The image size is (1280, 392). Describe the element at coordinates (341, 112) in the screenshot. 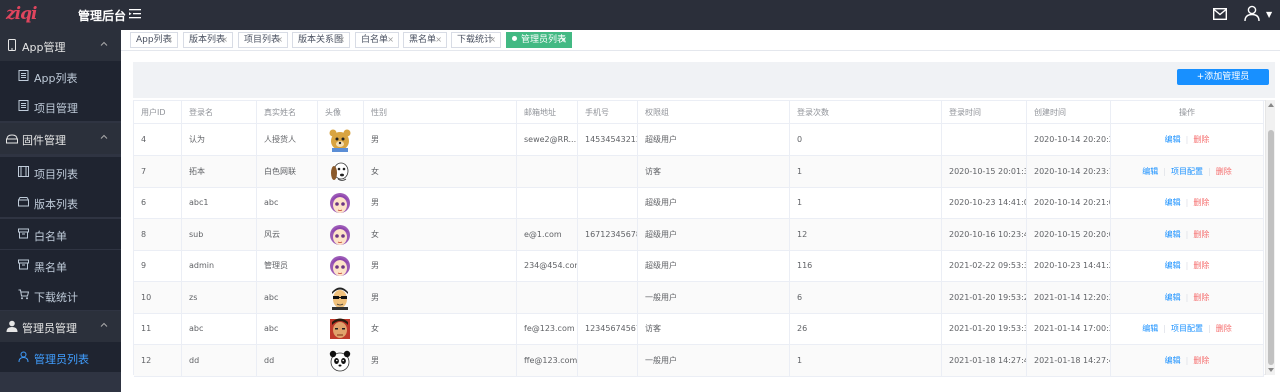

I see `column-header: 头像` at that location.